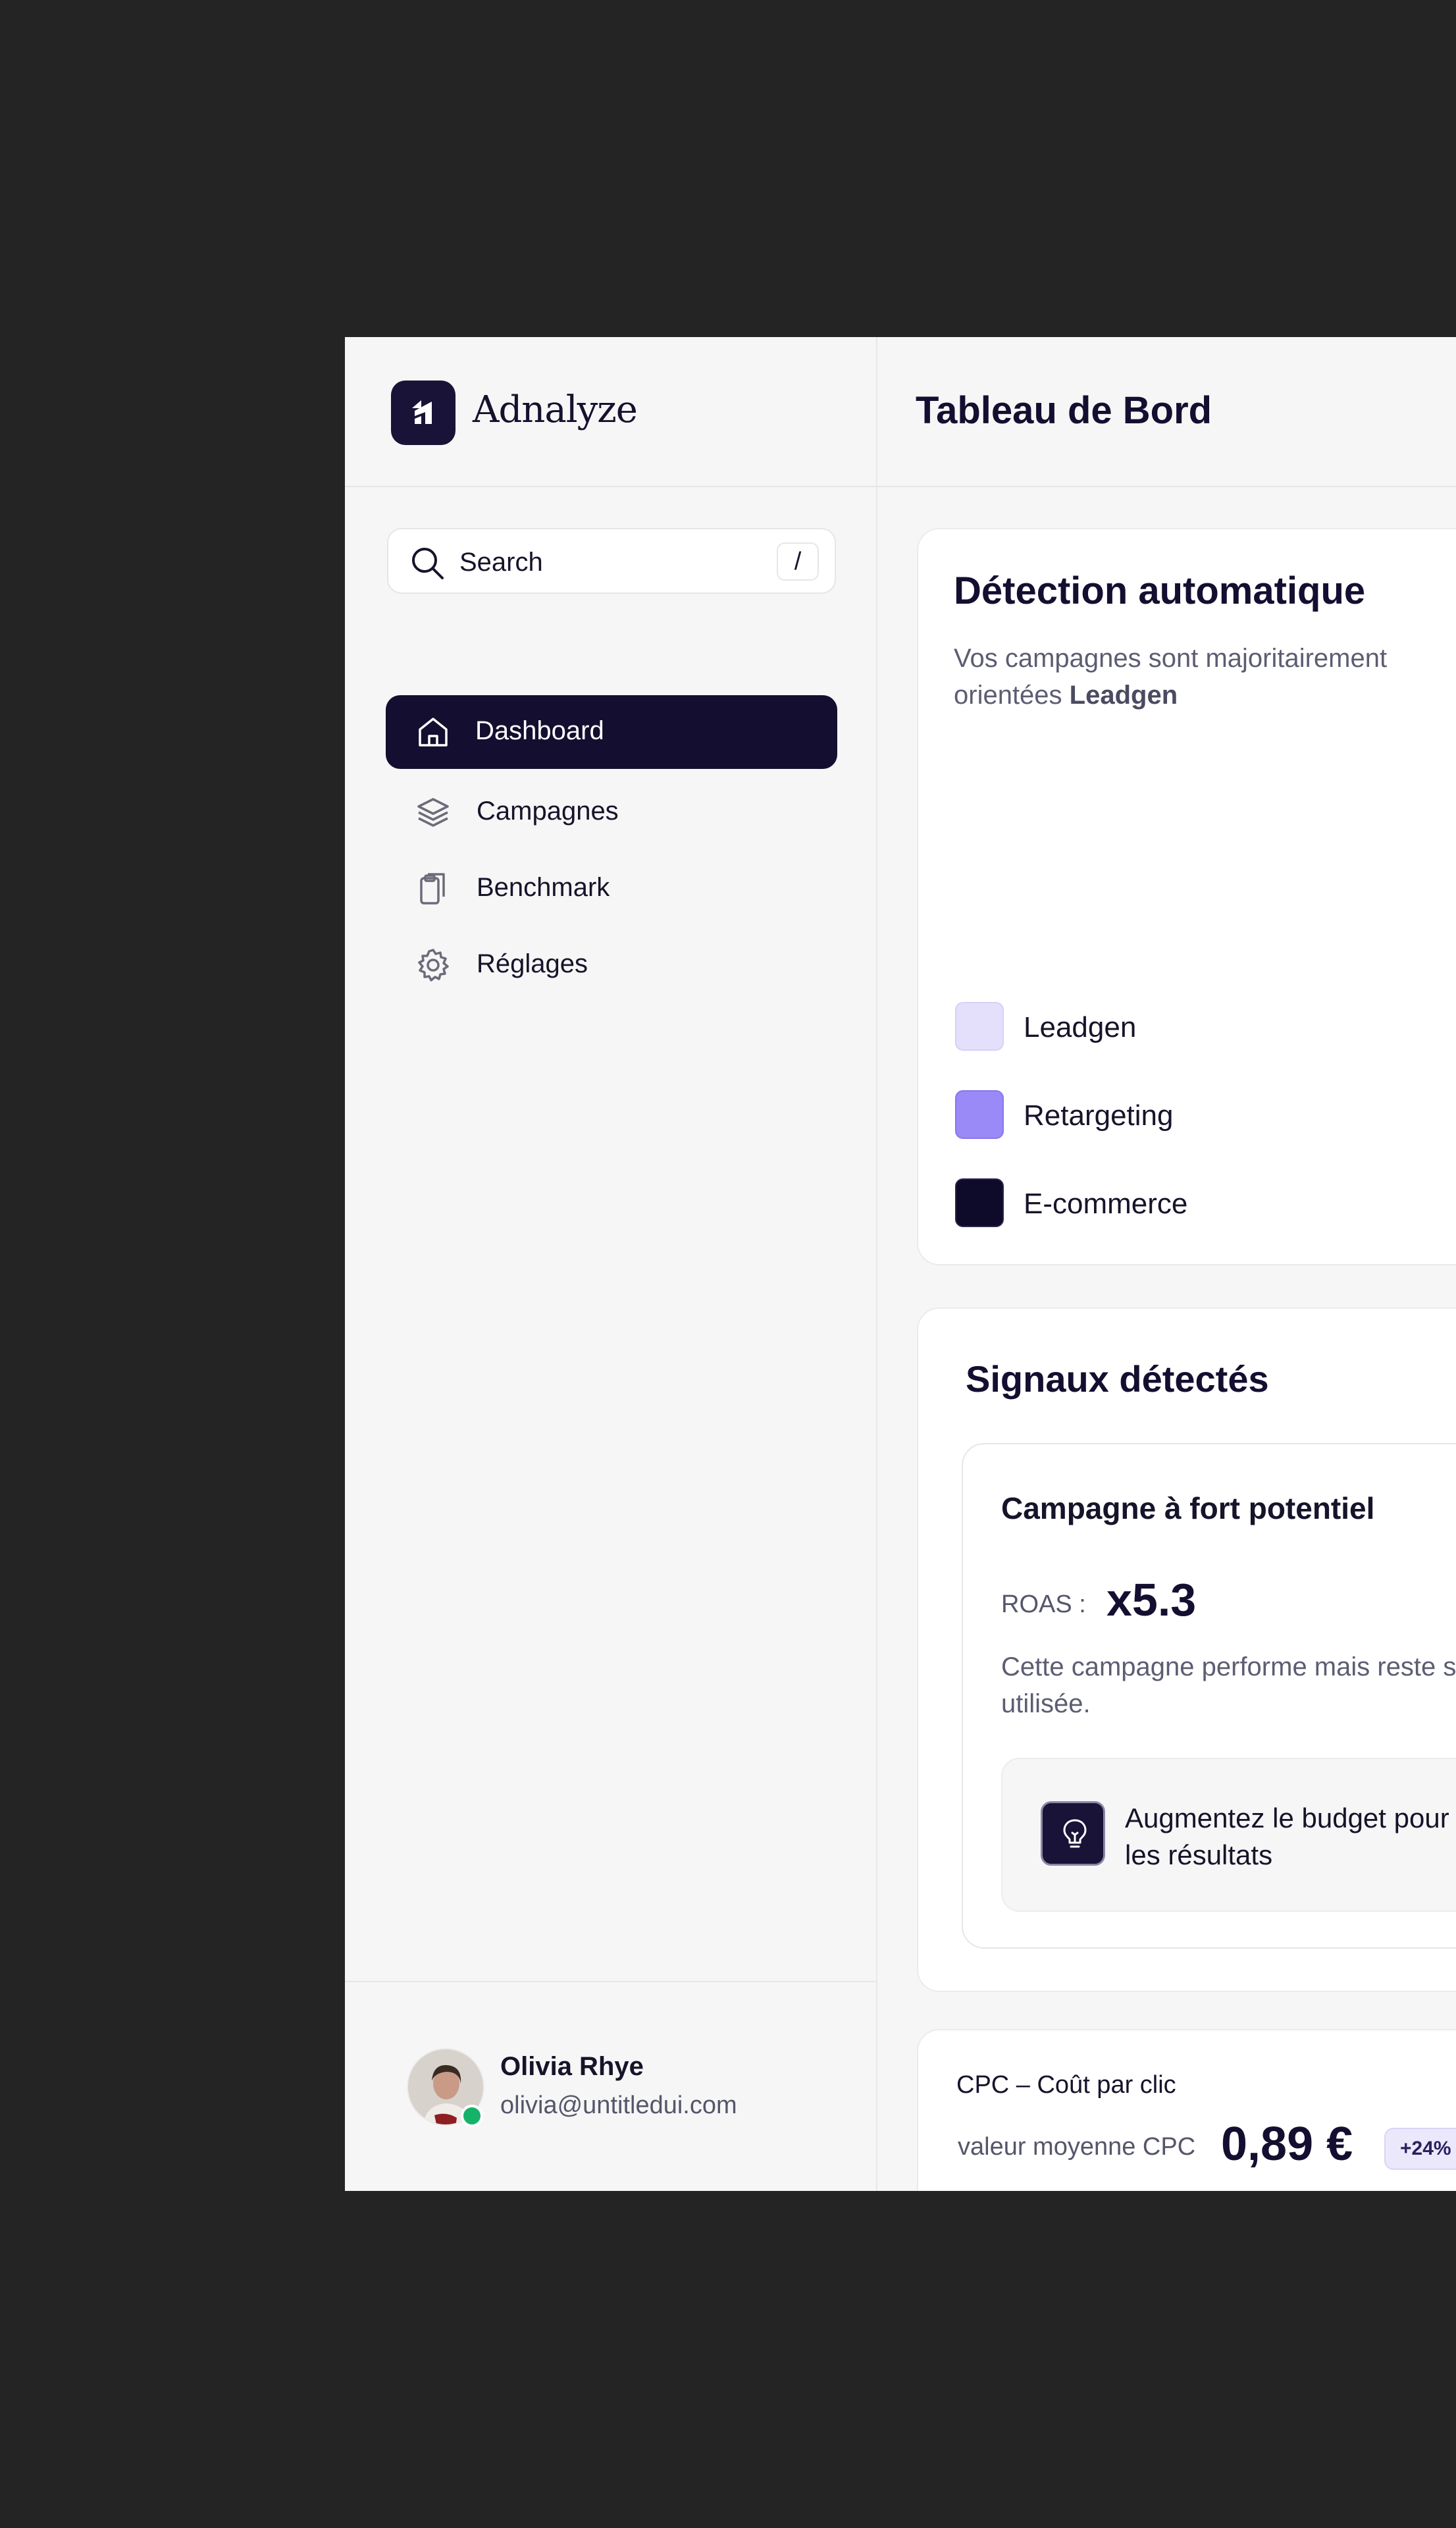 This screenshot has width=1456, height=2528. What do you see at coordinates (611, 965) in the screenshot?
I see `sidebar-item-reglages: Réglages` at bounding box center [611, 965].